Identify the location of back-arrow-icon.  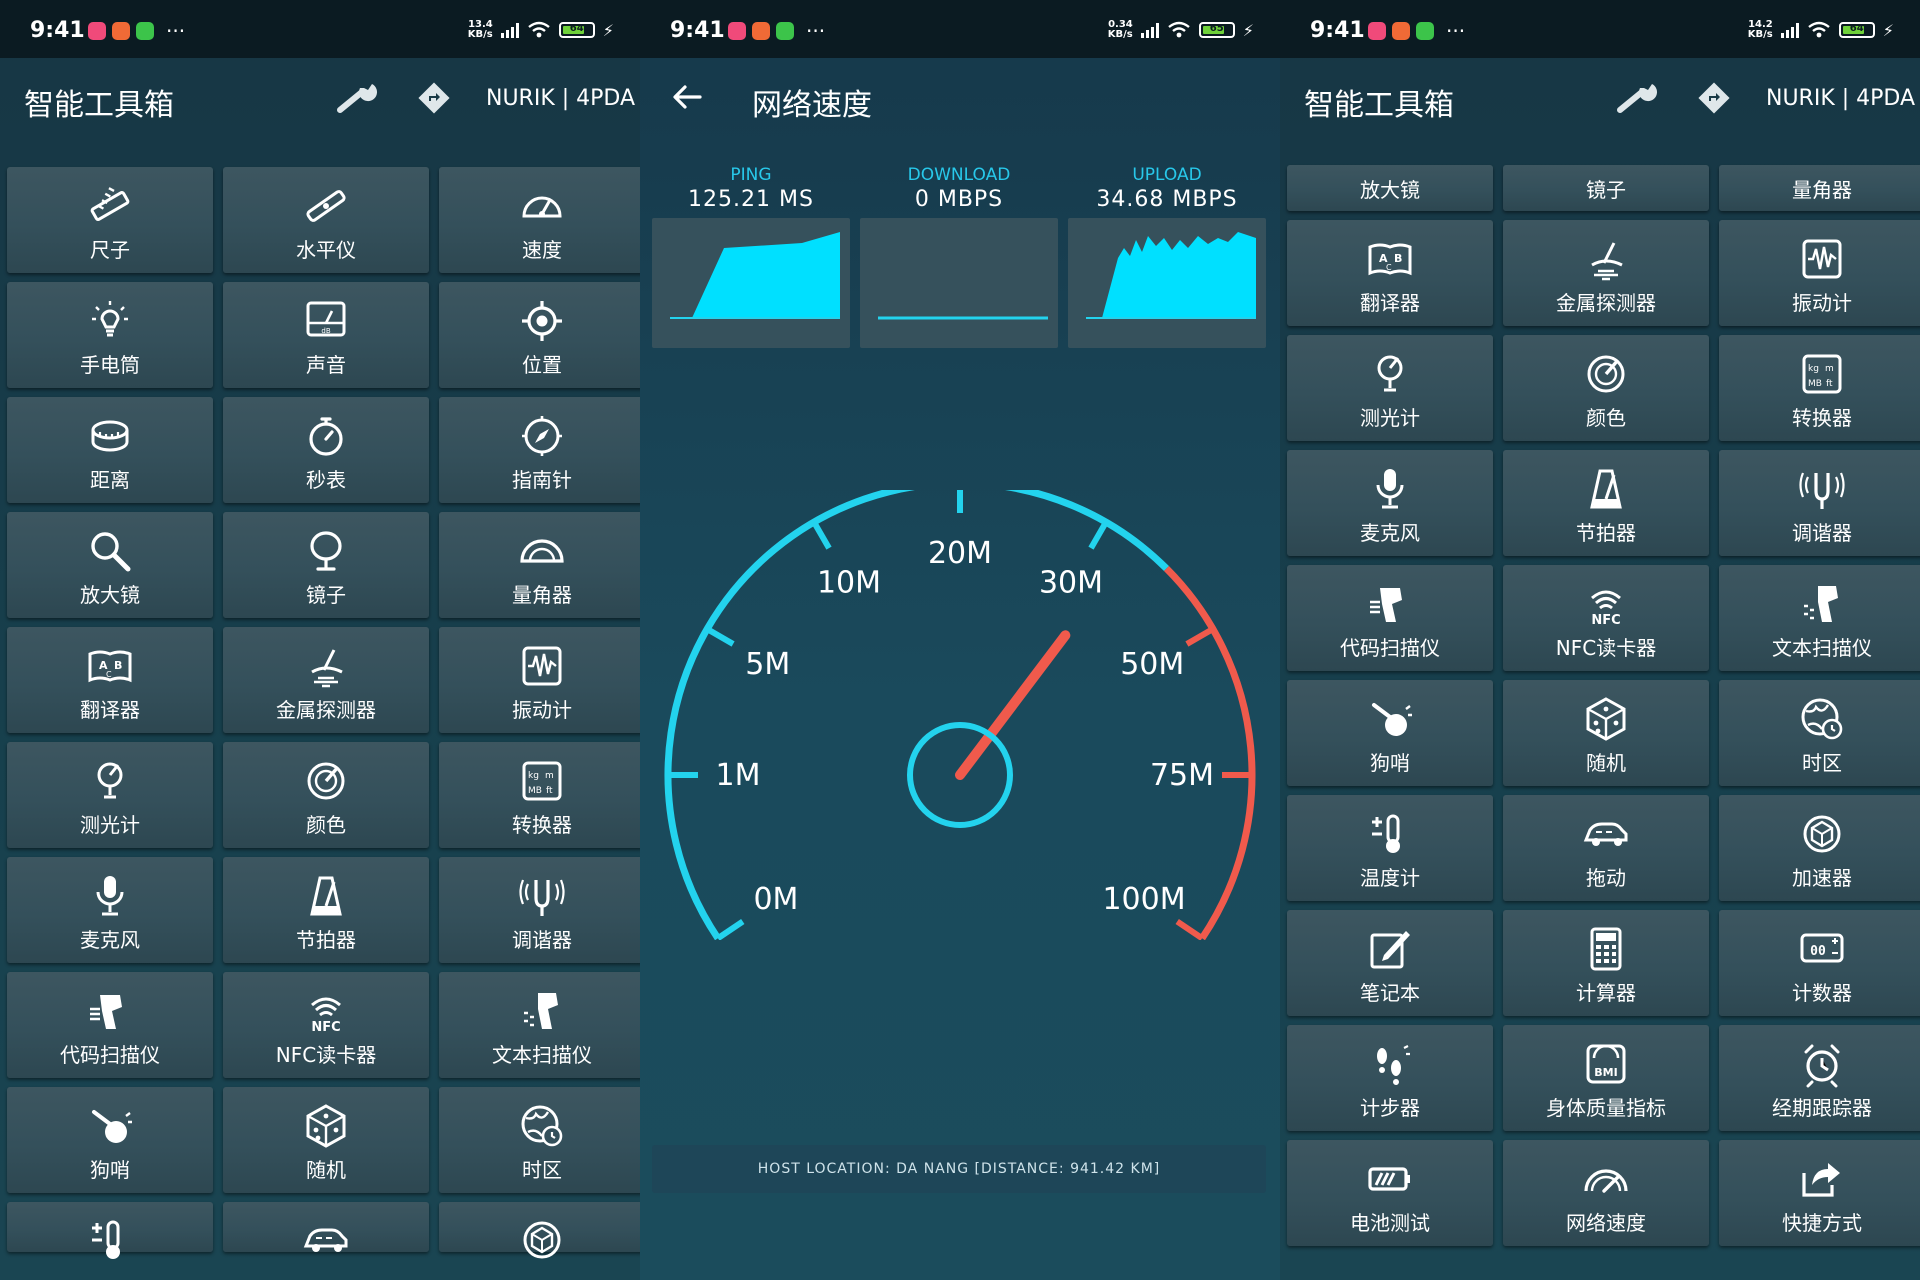
(687, 97).